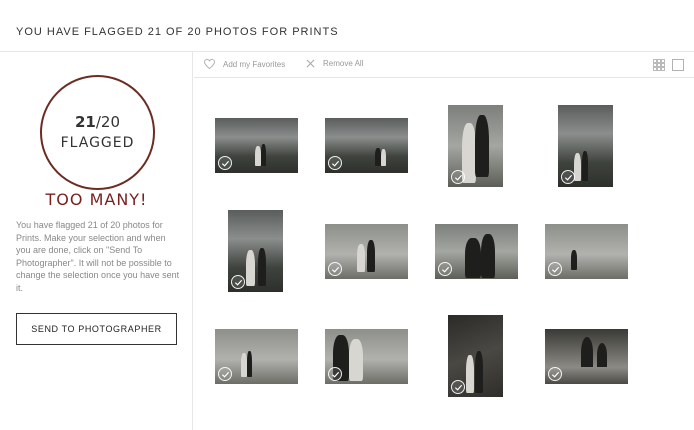 This screenshot has height=430, width=694. What do you see at coordinates (310, 63) in the screenshot?
I see `close-icon` at bounding box center [310, 63].